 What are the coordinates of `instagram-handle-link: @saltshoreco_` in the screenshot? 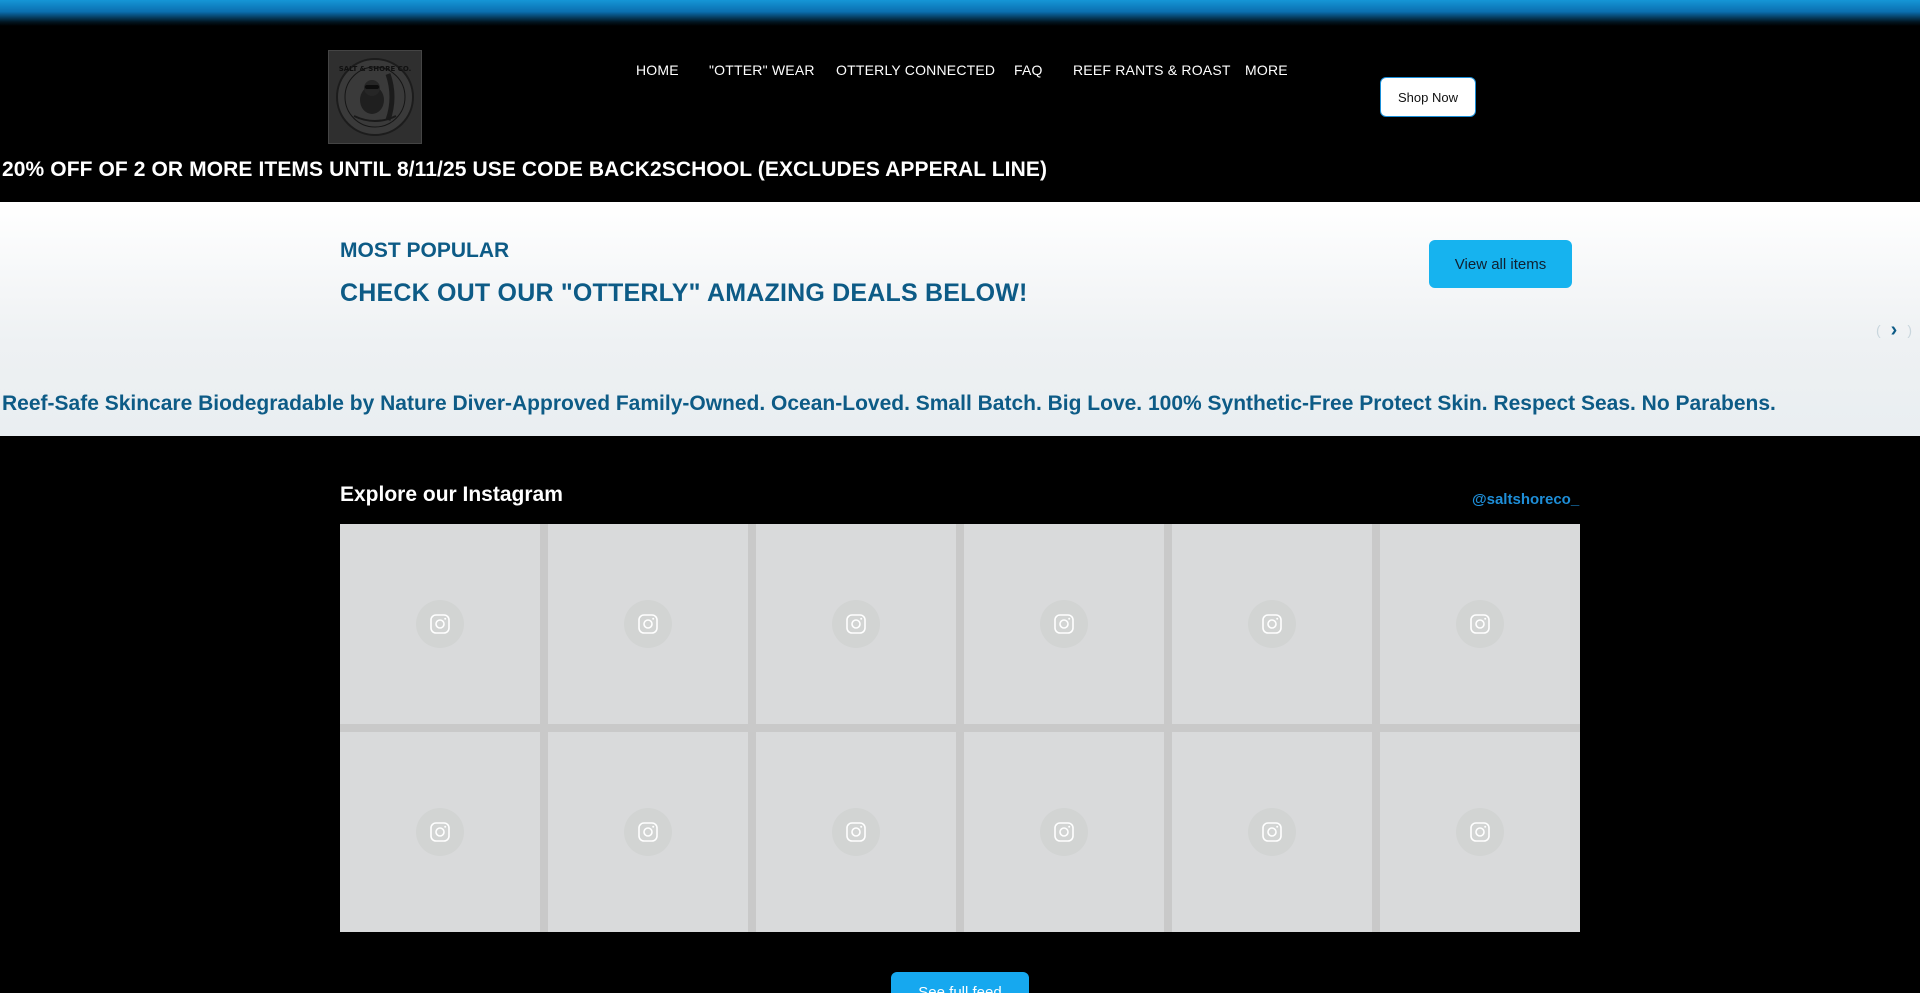 It's located at (1525, 499).